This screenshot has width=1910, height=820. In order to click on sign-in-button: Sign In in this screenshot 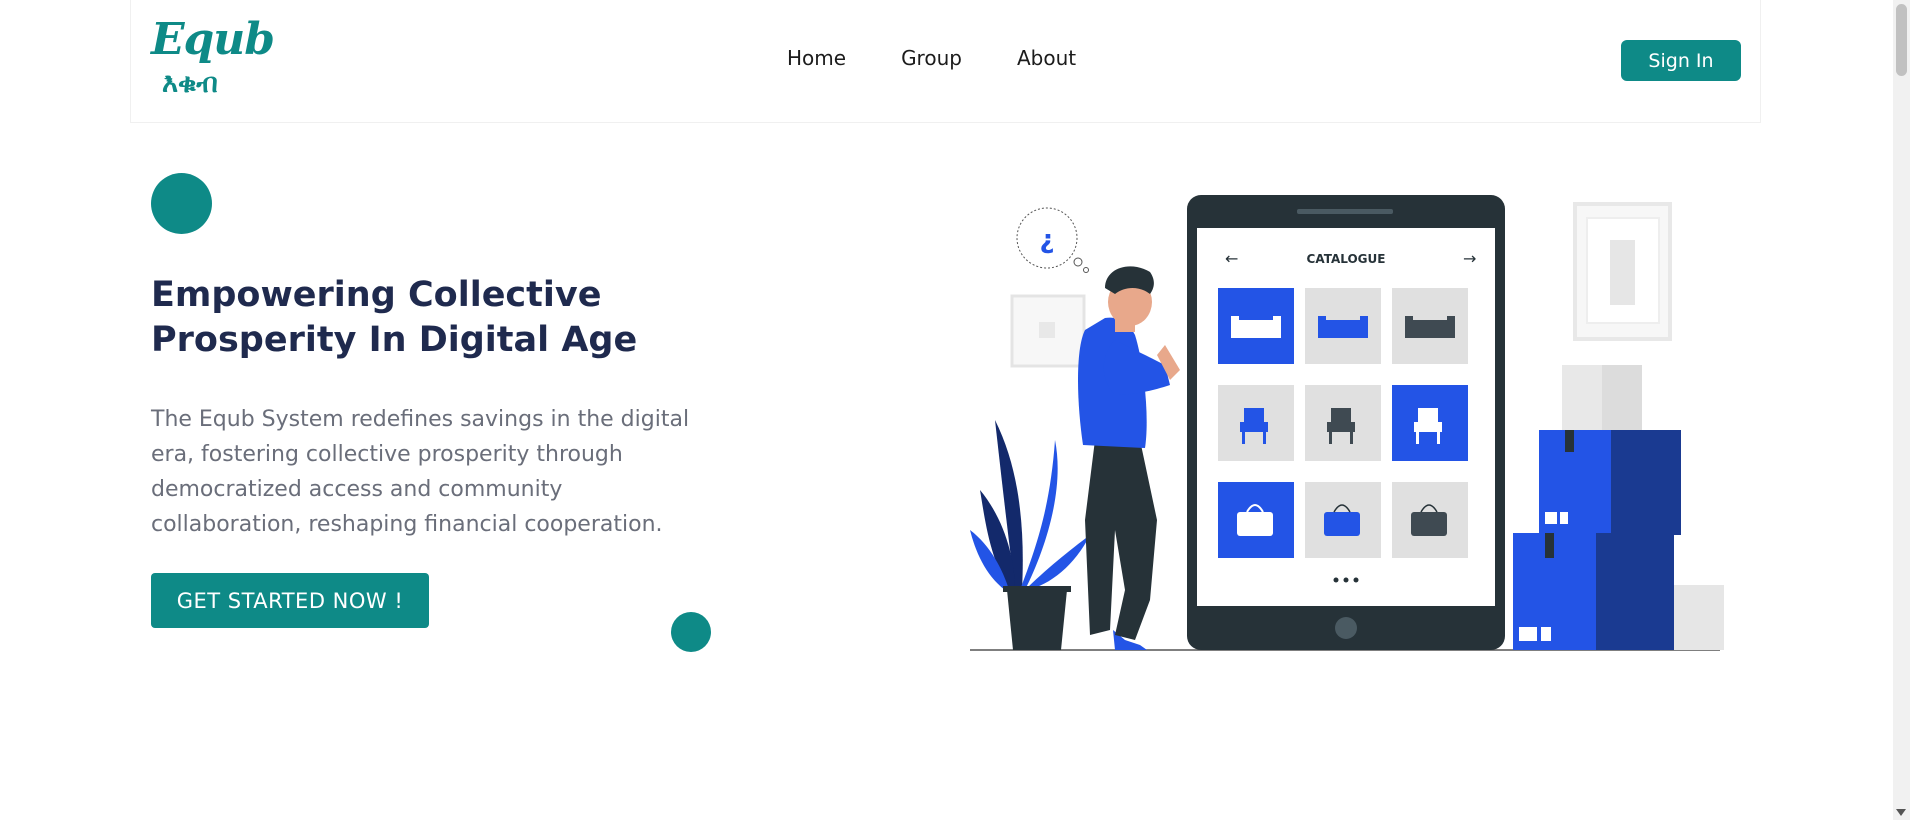, I will do `click(1681, 60)`.